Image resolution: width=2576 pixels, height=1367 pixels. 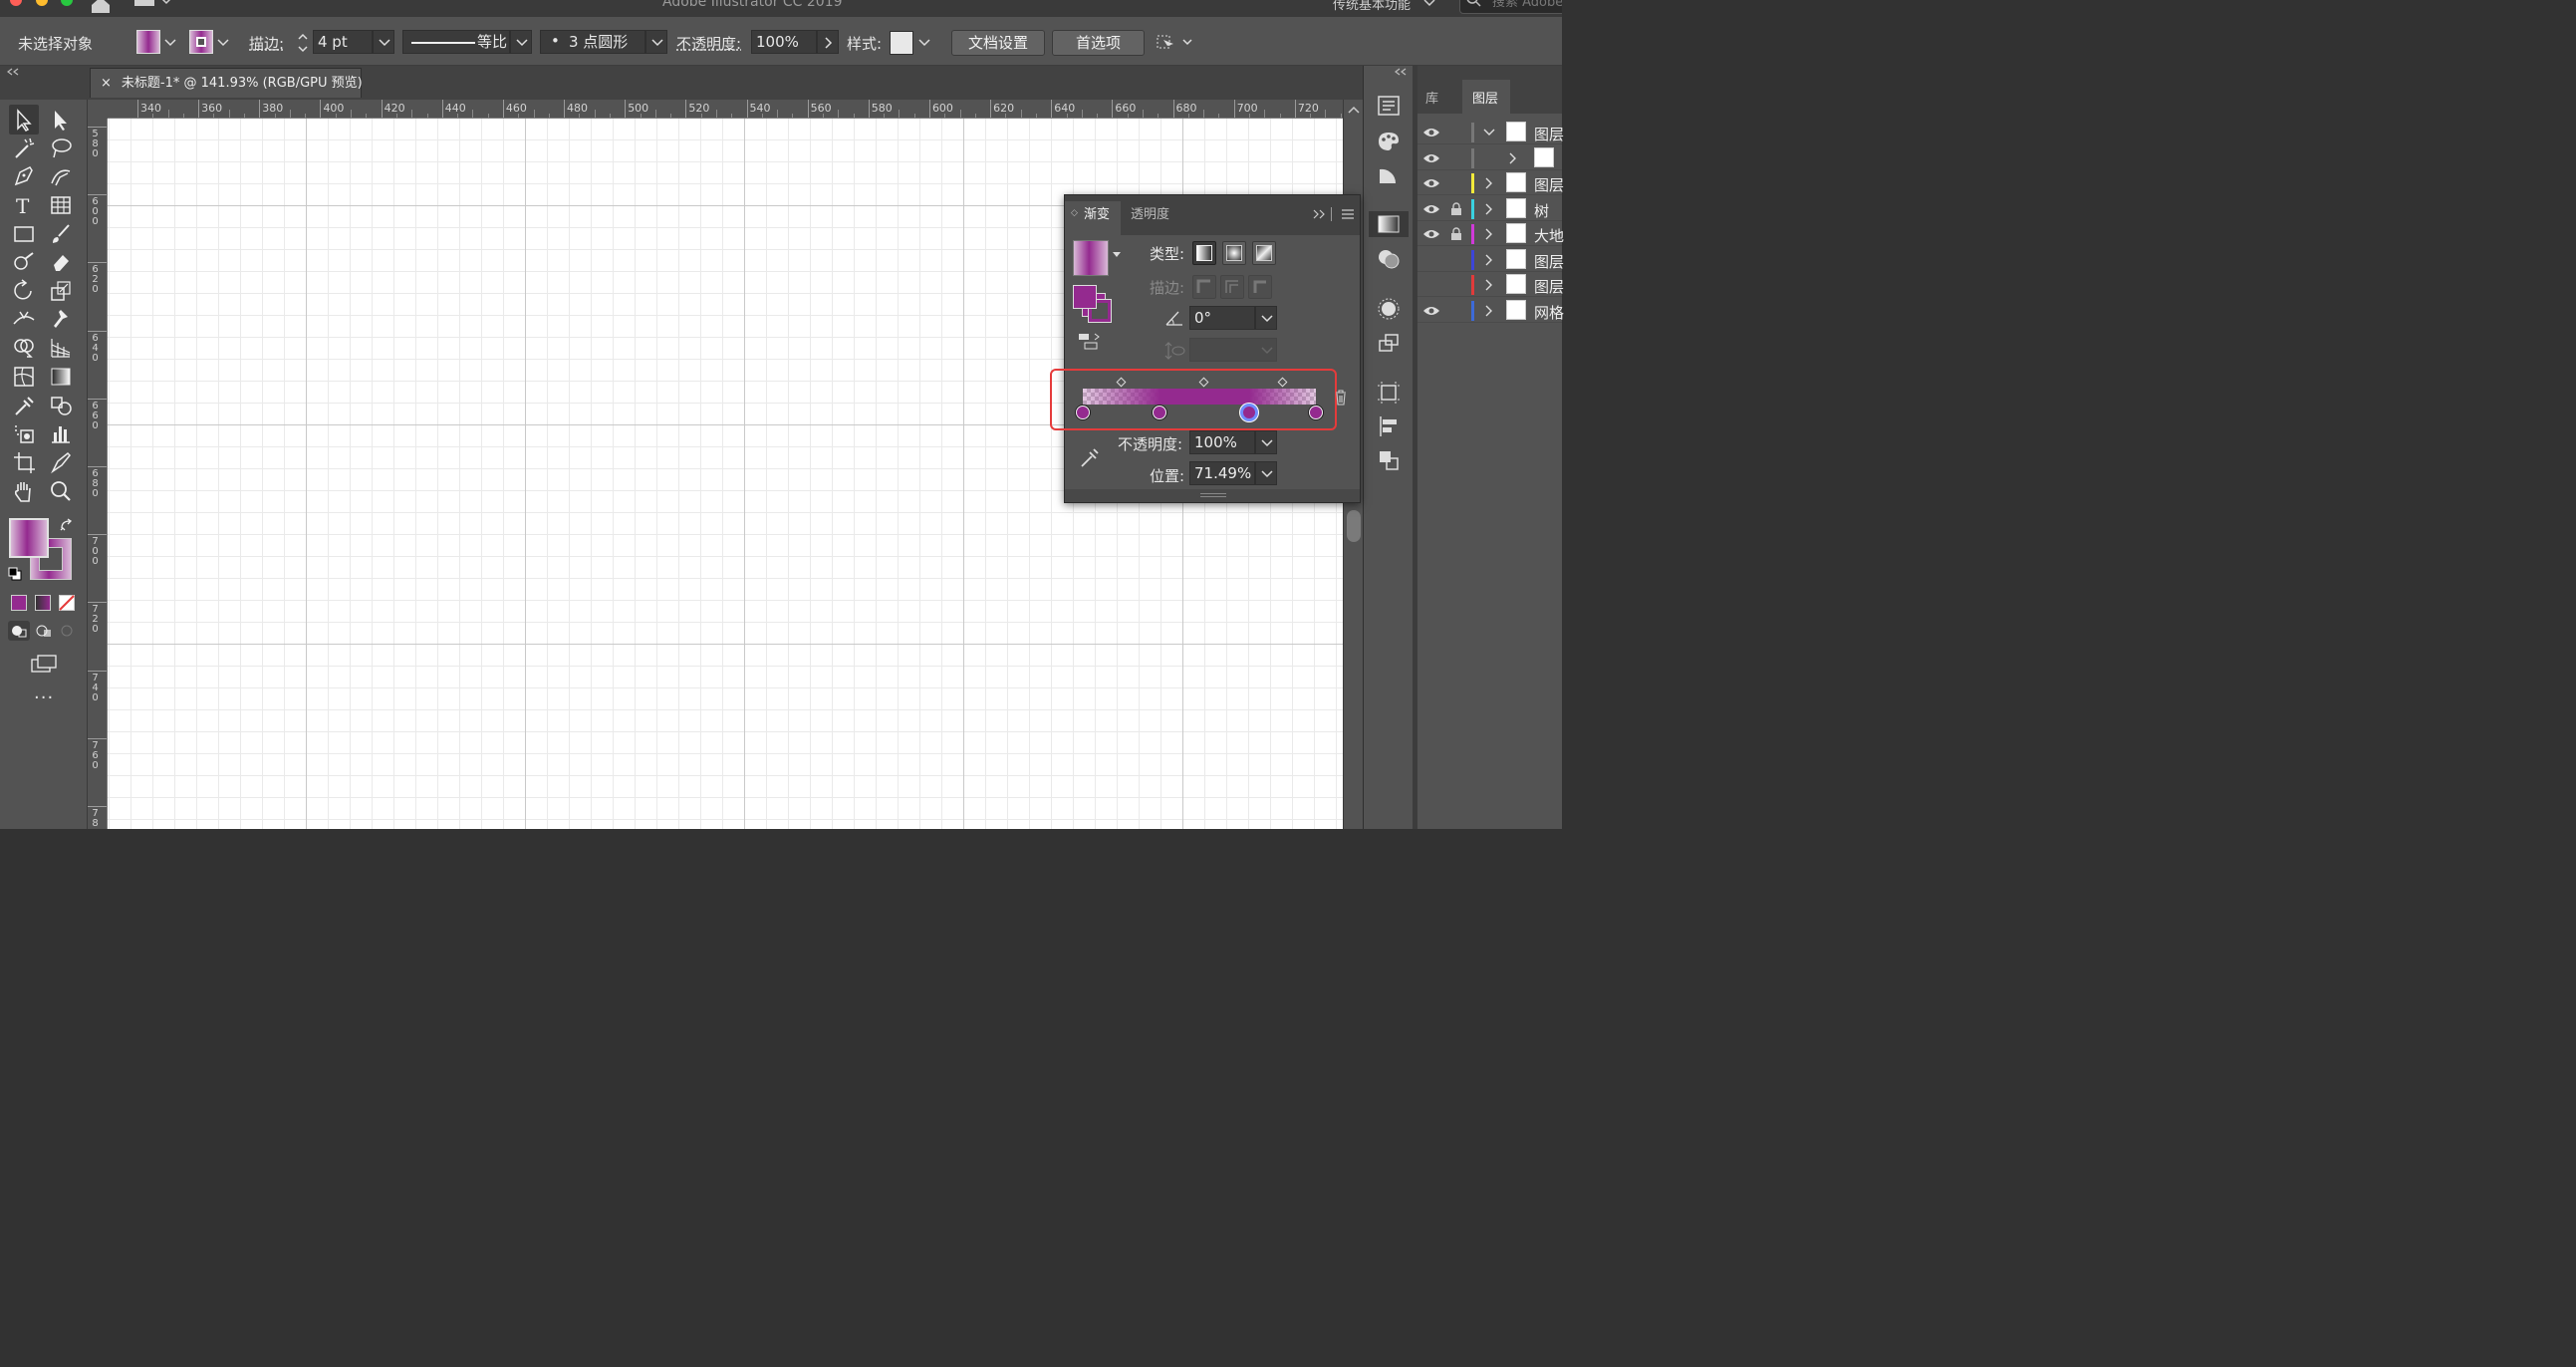 What do you see at coordinates (1354, 526) in the screenshot?
I see `scroll-thumb` at bounding box center [1354, 526].